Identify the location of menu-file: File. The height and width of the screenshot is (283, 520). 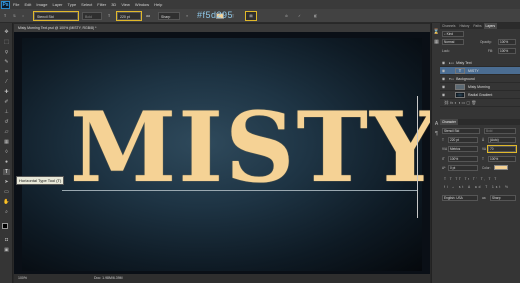
(16, 4).